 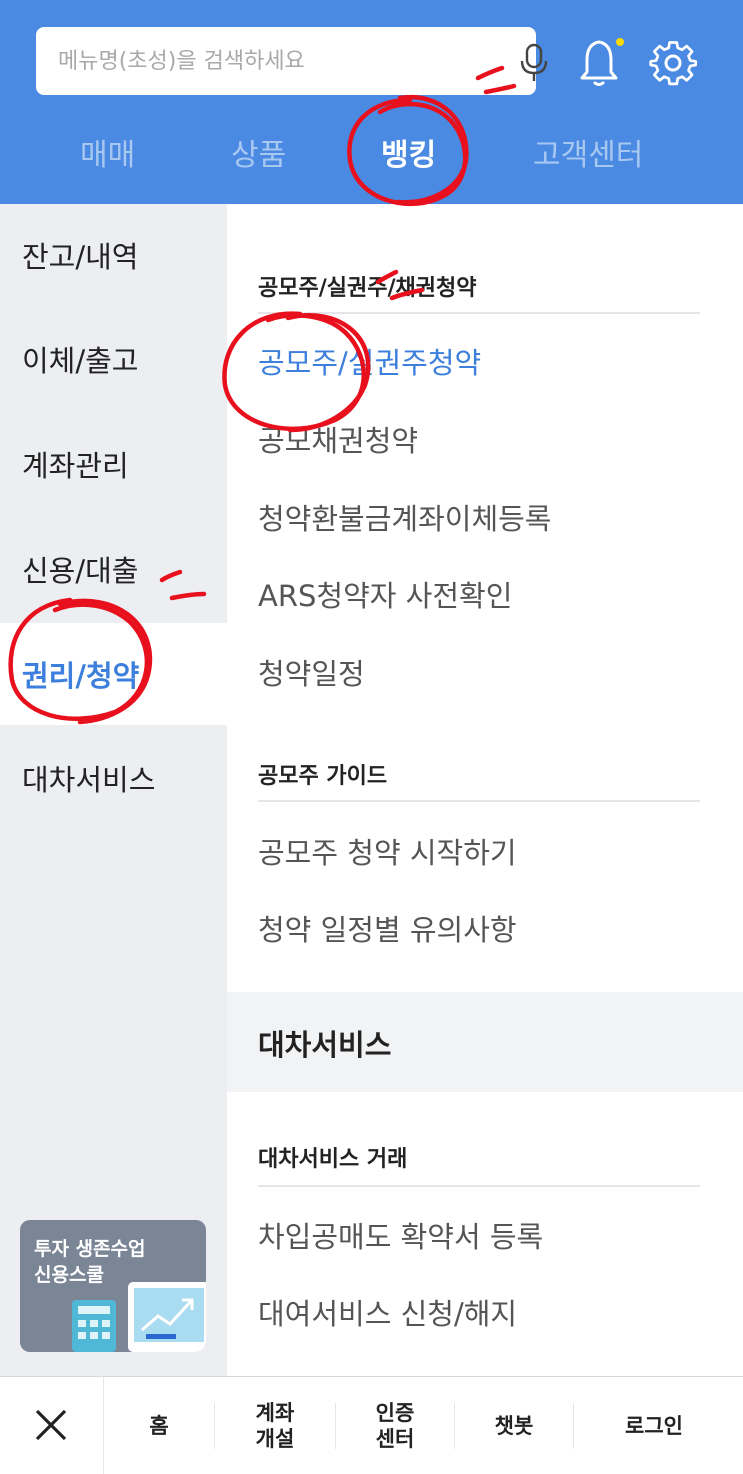 What do you see at coordinates (325, 1045) in the screenshot?
I see `group-title: 대차서비스` at bounding box center [325, 1045].